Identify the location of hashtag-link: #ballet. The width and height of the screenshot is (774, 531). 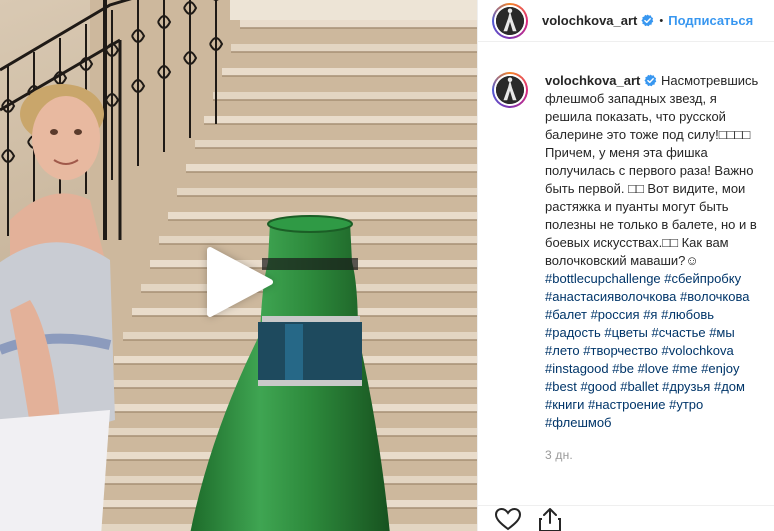
(639, 386).